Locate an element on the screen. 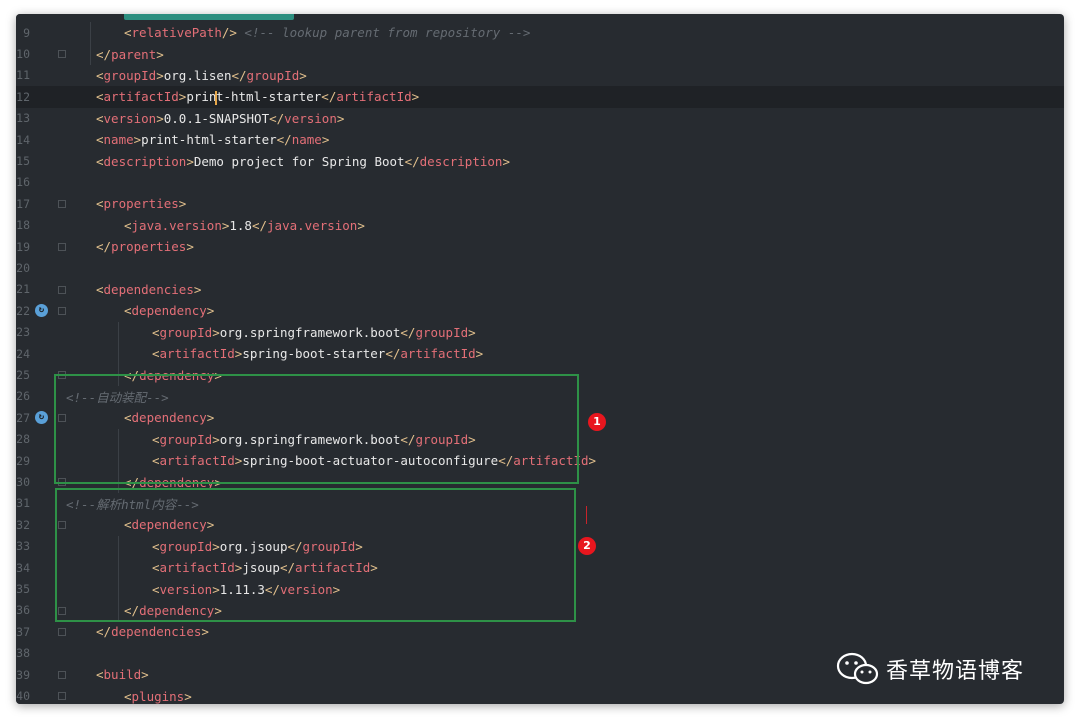 This screenshot has height=720, width=1080. line-number: 16 is located at coordinates (23, 182).